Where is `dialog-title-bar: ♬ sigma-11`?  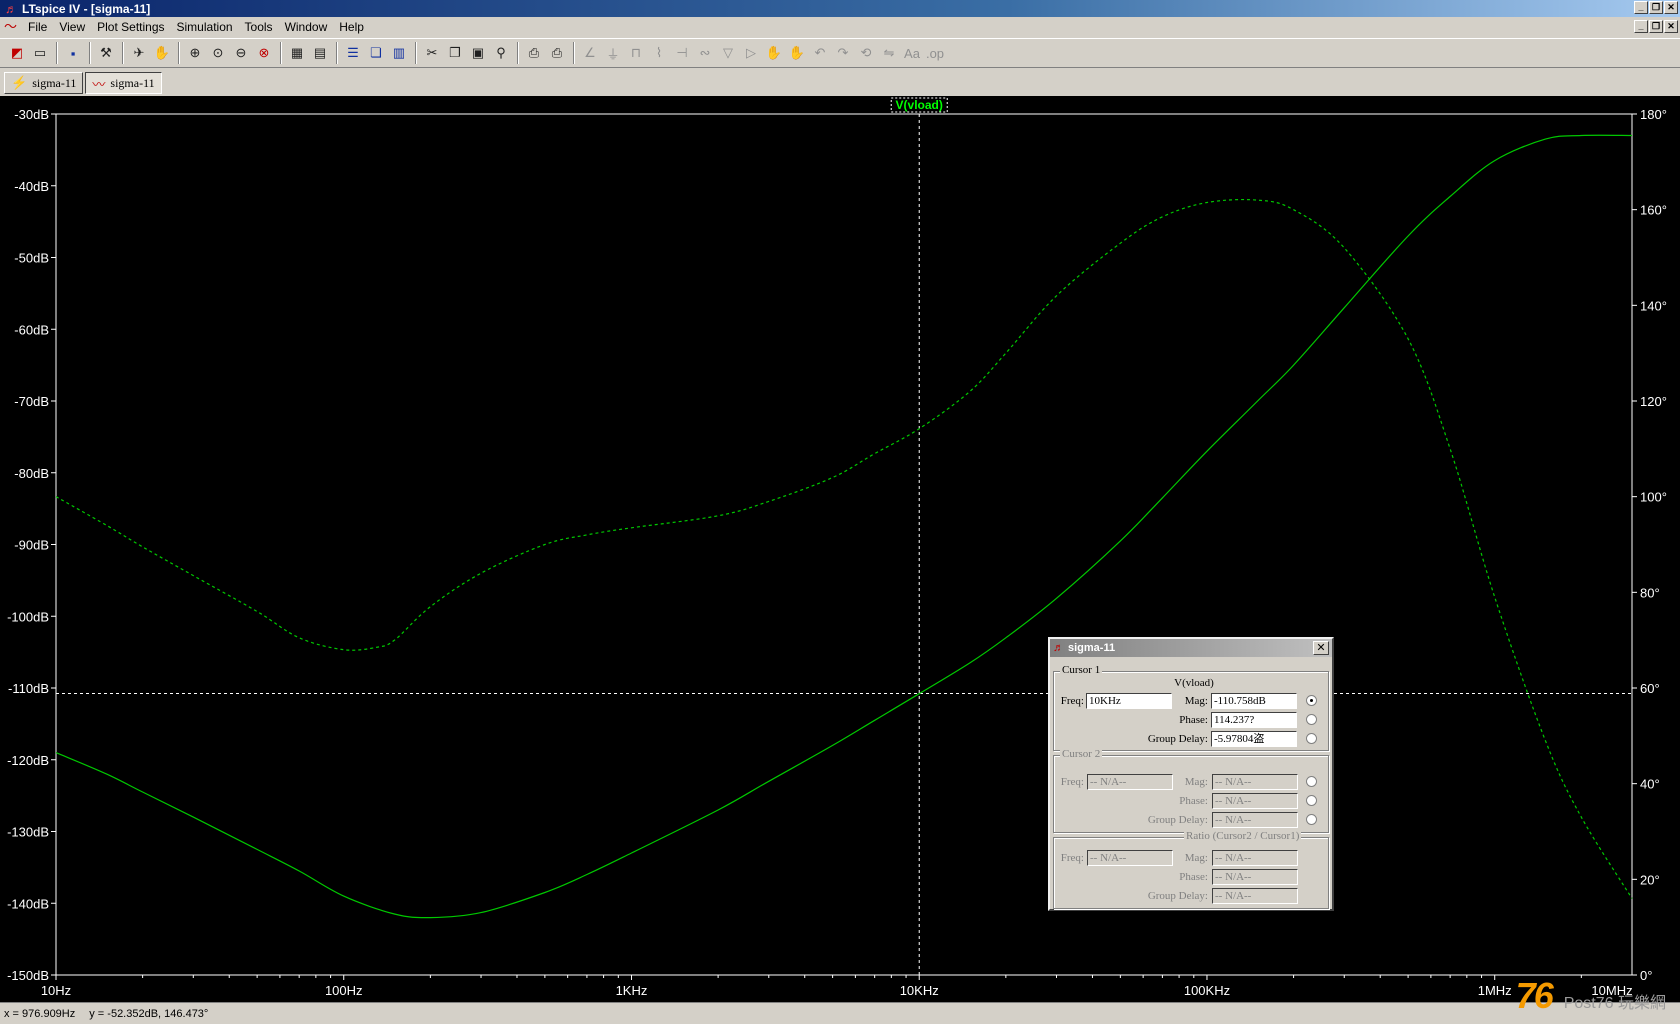
dialog-title-bar: ♬ sigma-11 is located at coordinates (1191, 648).